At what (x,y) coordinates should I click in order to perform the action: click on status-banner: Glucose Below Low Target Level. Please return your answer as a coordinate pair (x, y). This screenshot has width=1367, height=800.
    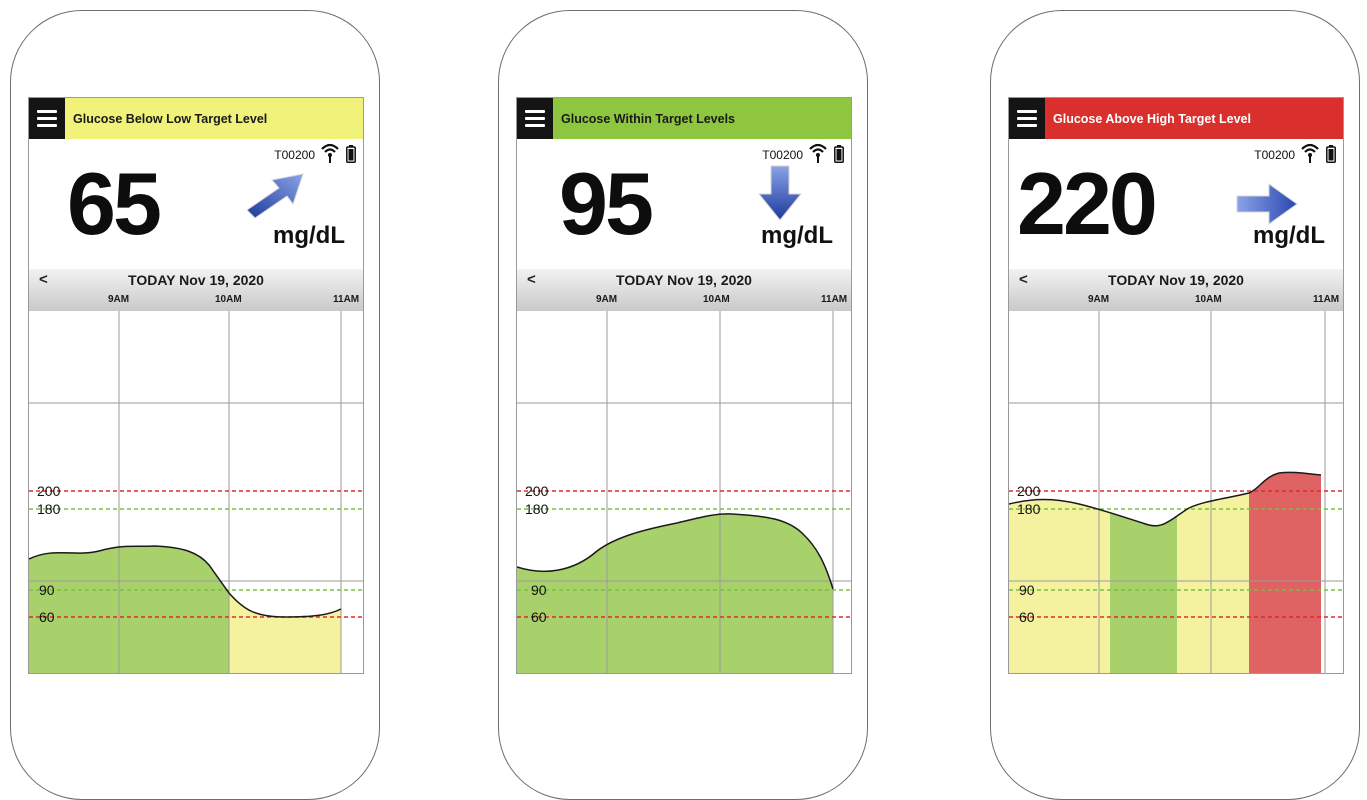
    Looking at the image, I should click on (196, 118).